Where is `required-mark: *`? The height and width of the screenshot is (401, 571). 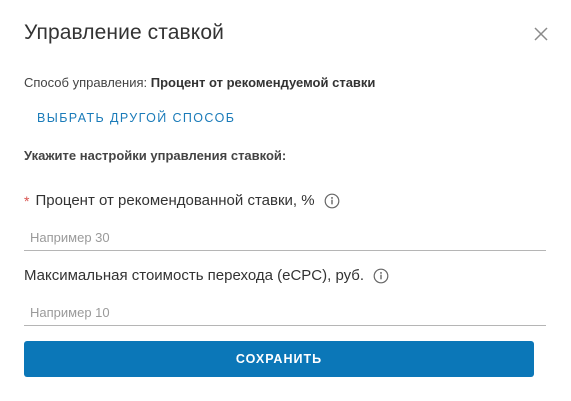
required-mark: * is located at coordinates (27, 200).